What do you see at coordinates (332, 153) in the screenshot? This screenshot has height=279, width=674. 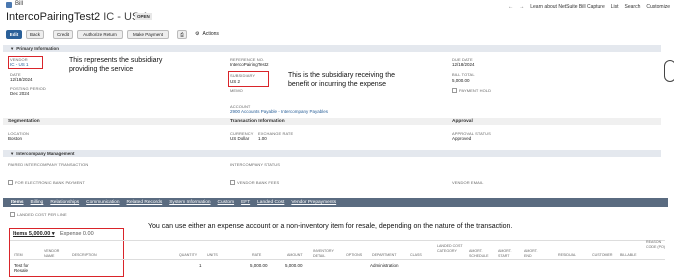 I see `intercompany-header: ▾ Intercompany Management` at bounding box center [332, 153].